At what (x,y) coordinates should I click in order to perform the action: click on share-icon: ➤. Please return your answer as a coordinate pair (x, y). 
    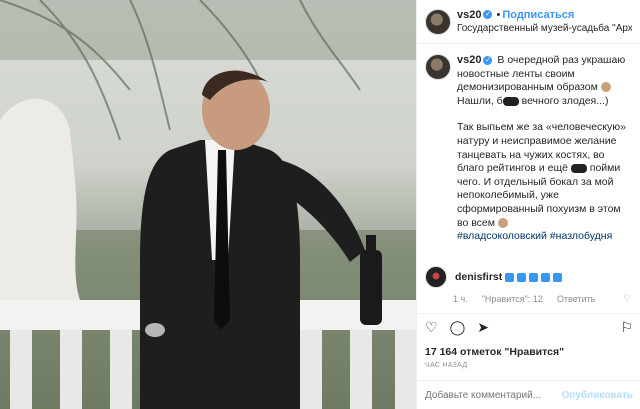
    Looking at the image, I should click on (483, 327).